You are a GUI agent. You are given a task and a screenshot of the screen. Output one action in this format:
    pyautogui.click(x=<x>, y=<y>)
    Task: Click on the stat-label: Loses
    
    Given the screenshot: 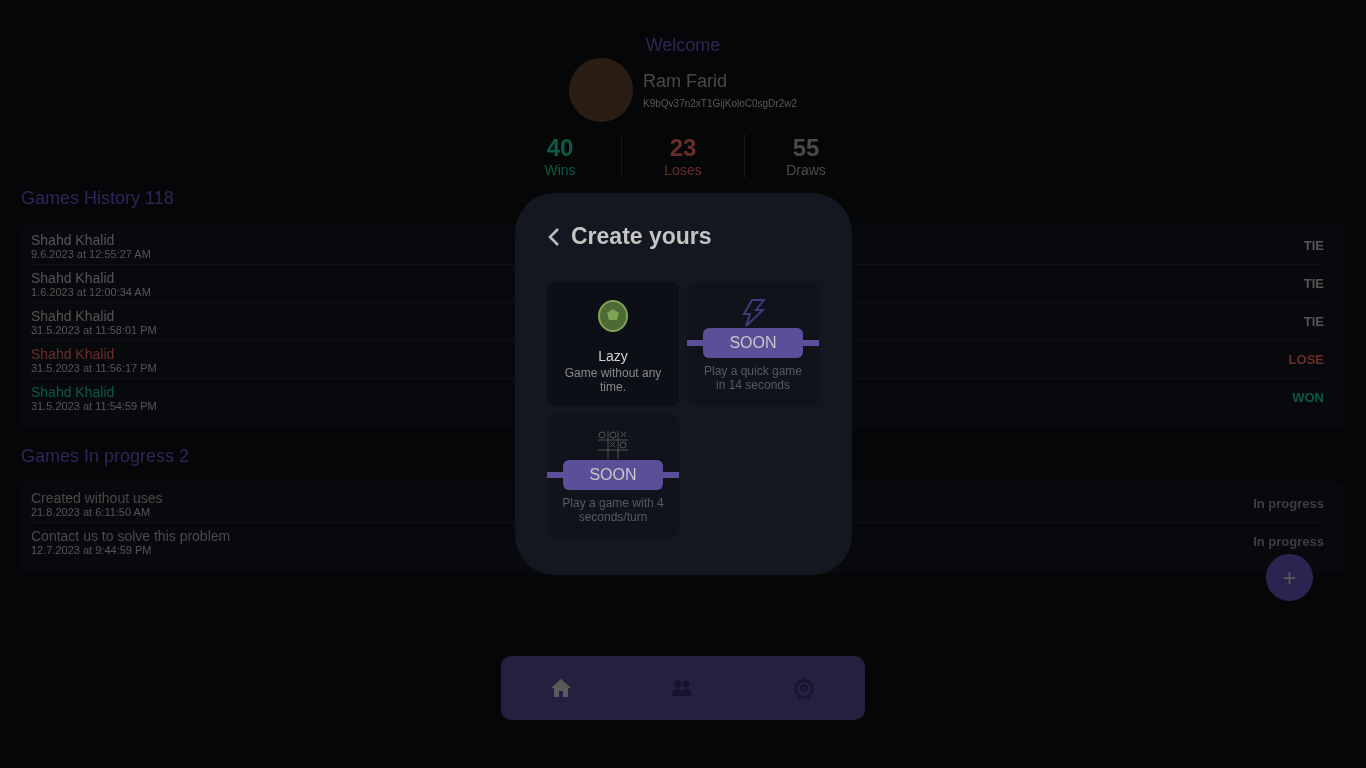 What is the action you would take?
    pyautogui.click(x=683, y=170)
    